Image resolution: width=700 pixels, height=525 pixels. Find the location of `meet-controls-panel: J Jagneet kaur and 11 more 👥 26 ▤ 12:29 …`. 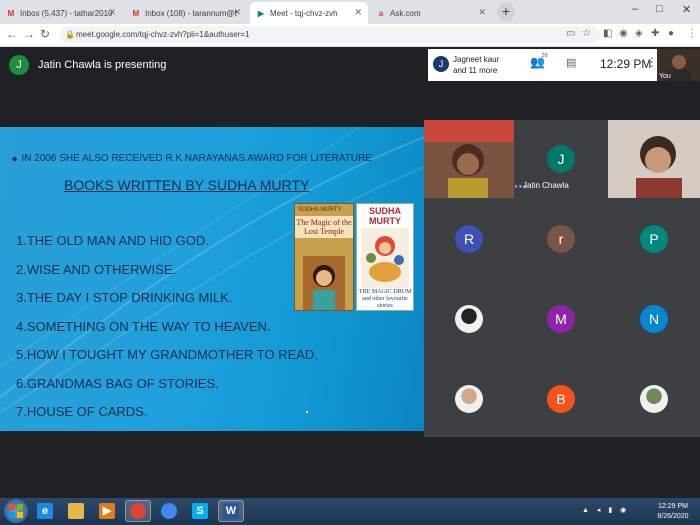

meet-controls-panel: J Jagneet kaur and 11 more 👥 26 ▤ 12:29 … is located at coordinates (564, 65).